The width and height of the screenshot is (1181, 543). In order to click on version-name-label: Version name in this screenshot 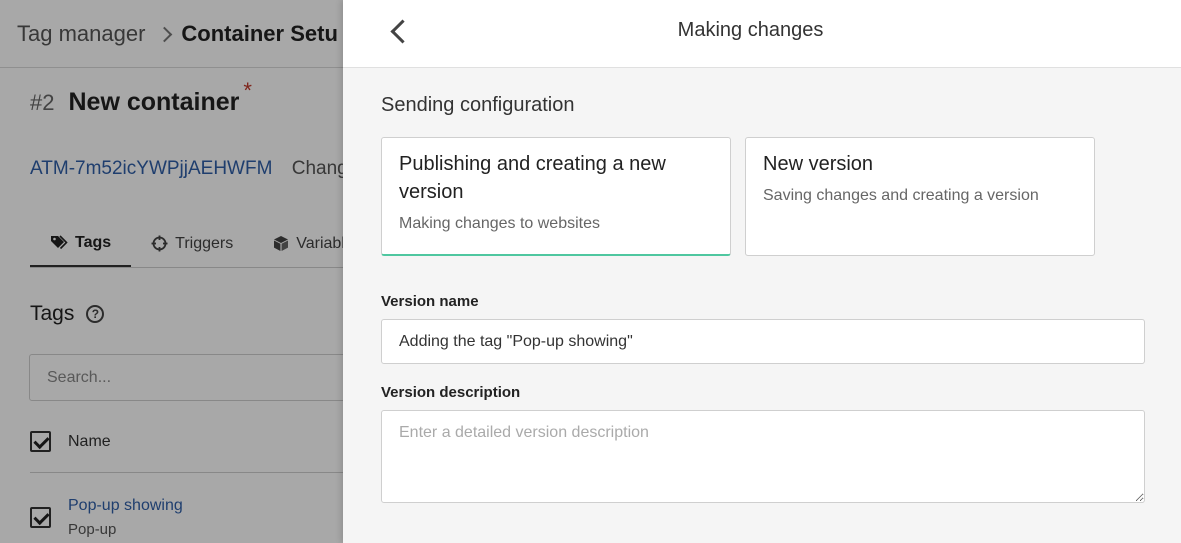, I will do `click(430, 301)`.